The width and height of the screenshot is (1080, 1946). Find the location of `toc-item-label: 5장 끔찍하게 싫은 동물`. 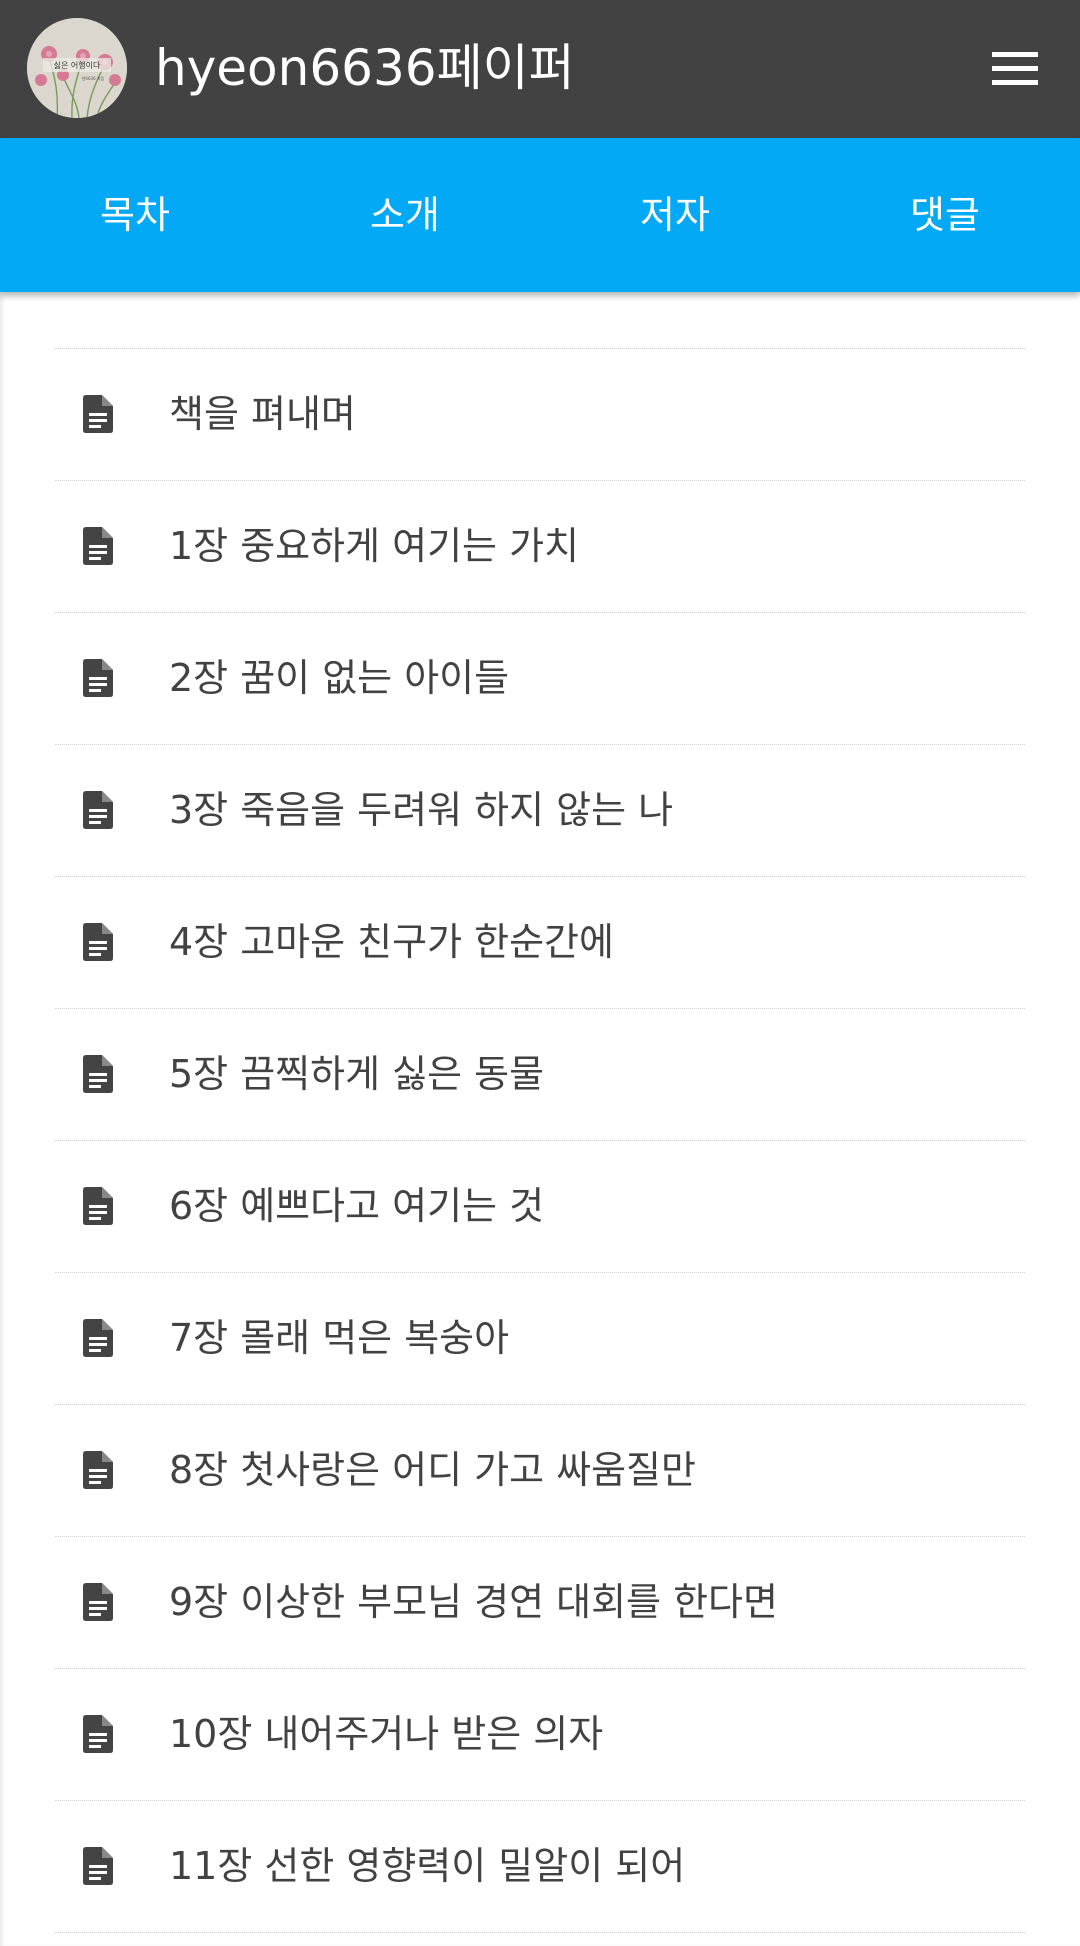

toc-item-label: 5장 끔찍하게 싫은 동물 is located at coordinates (357, 1074).